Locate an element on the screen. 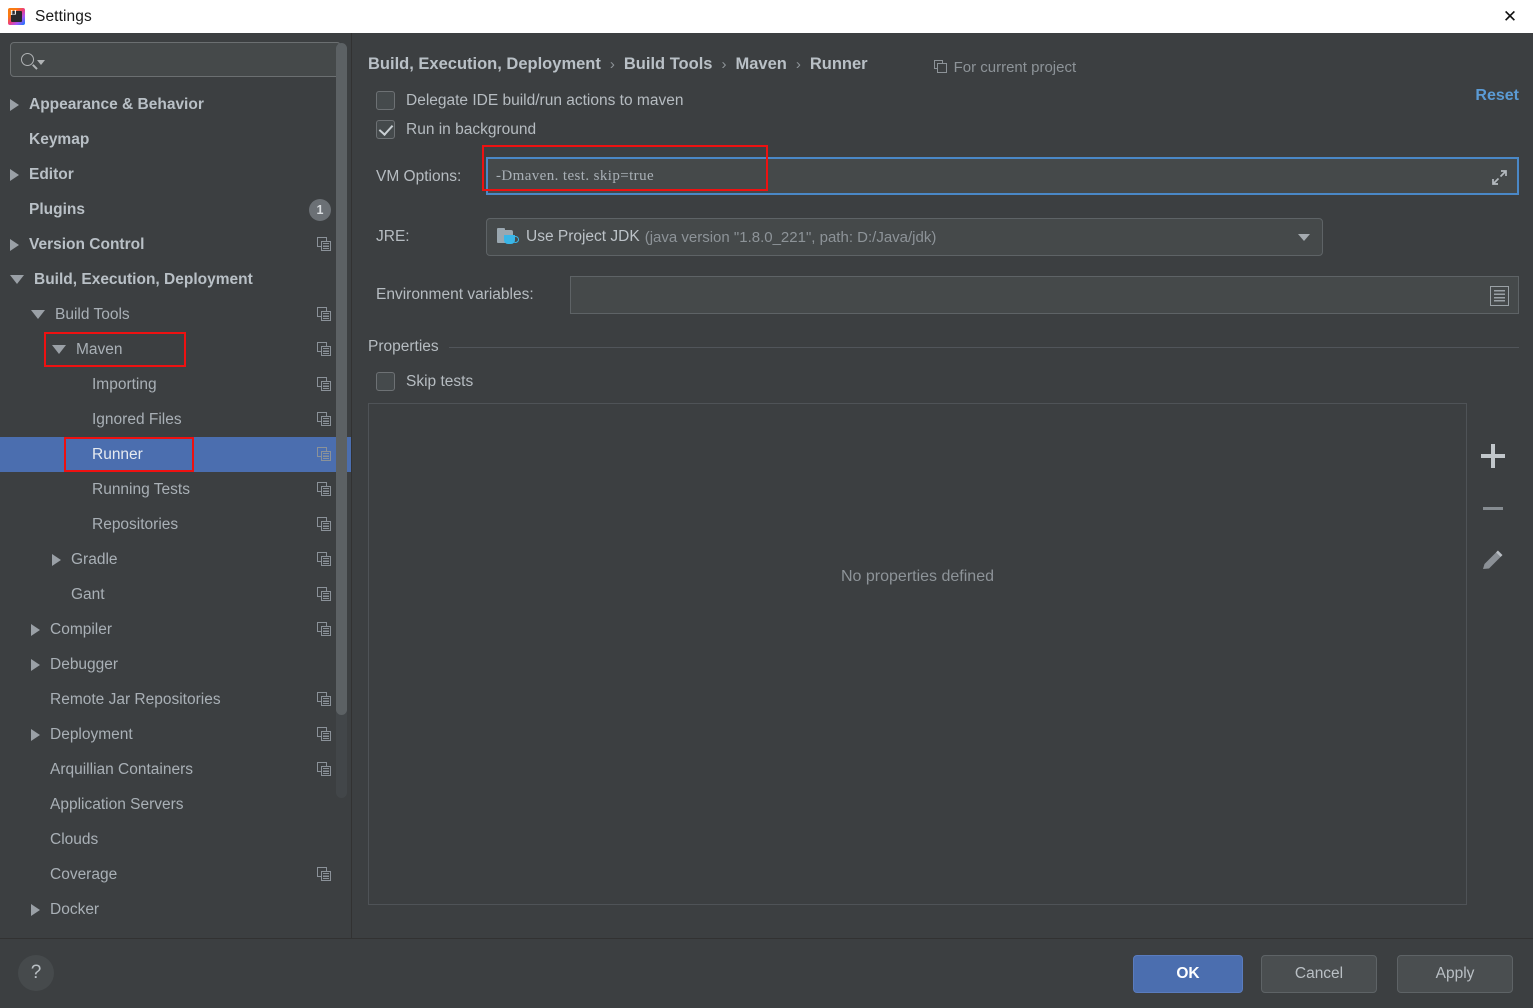 Image resolution: width=1533 pixels, height=1008 pixels. sidebar-item-docker: Docker is located at coordinates (175, 909).